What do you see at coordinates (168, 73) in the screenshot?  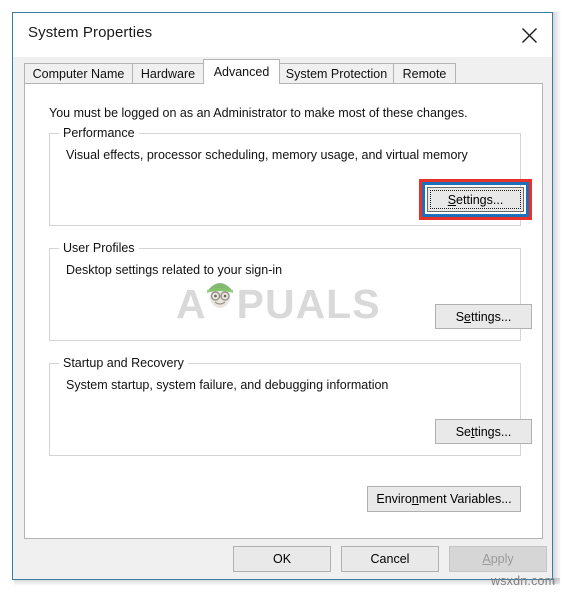 I see `tab-hardware: Hardware` at bounding box center [168, 73].